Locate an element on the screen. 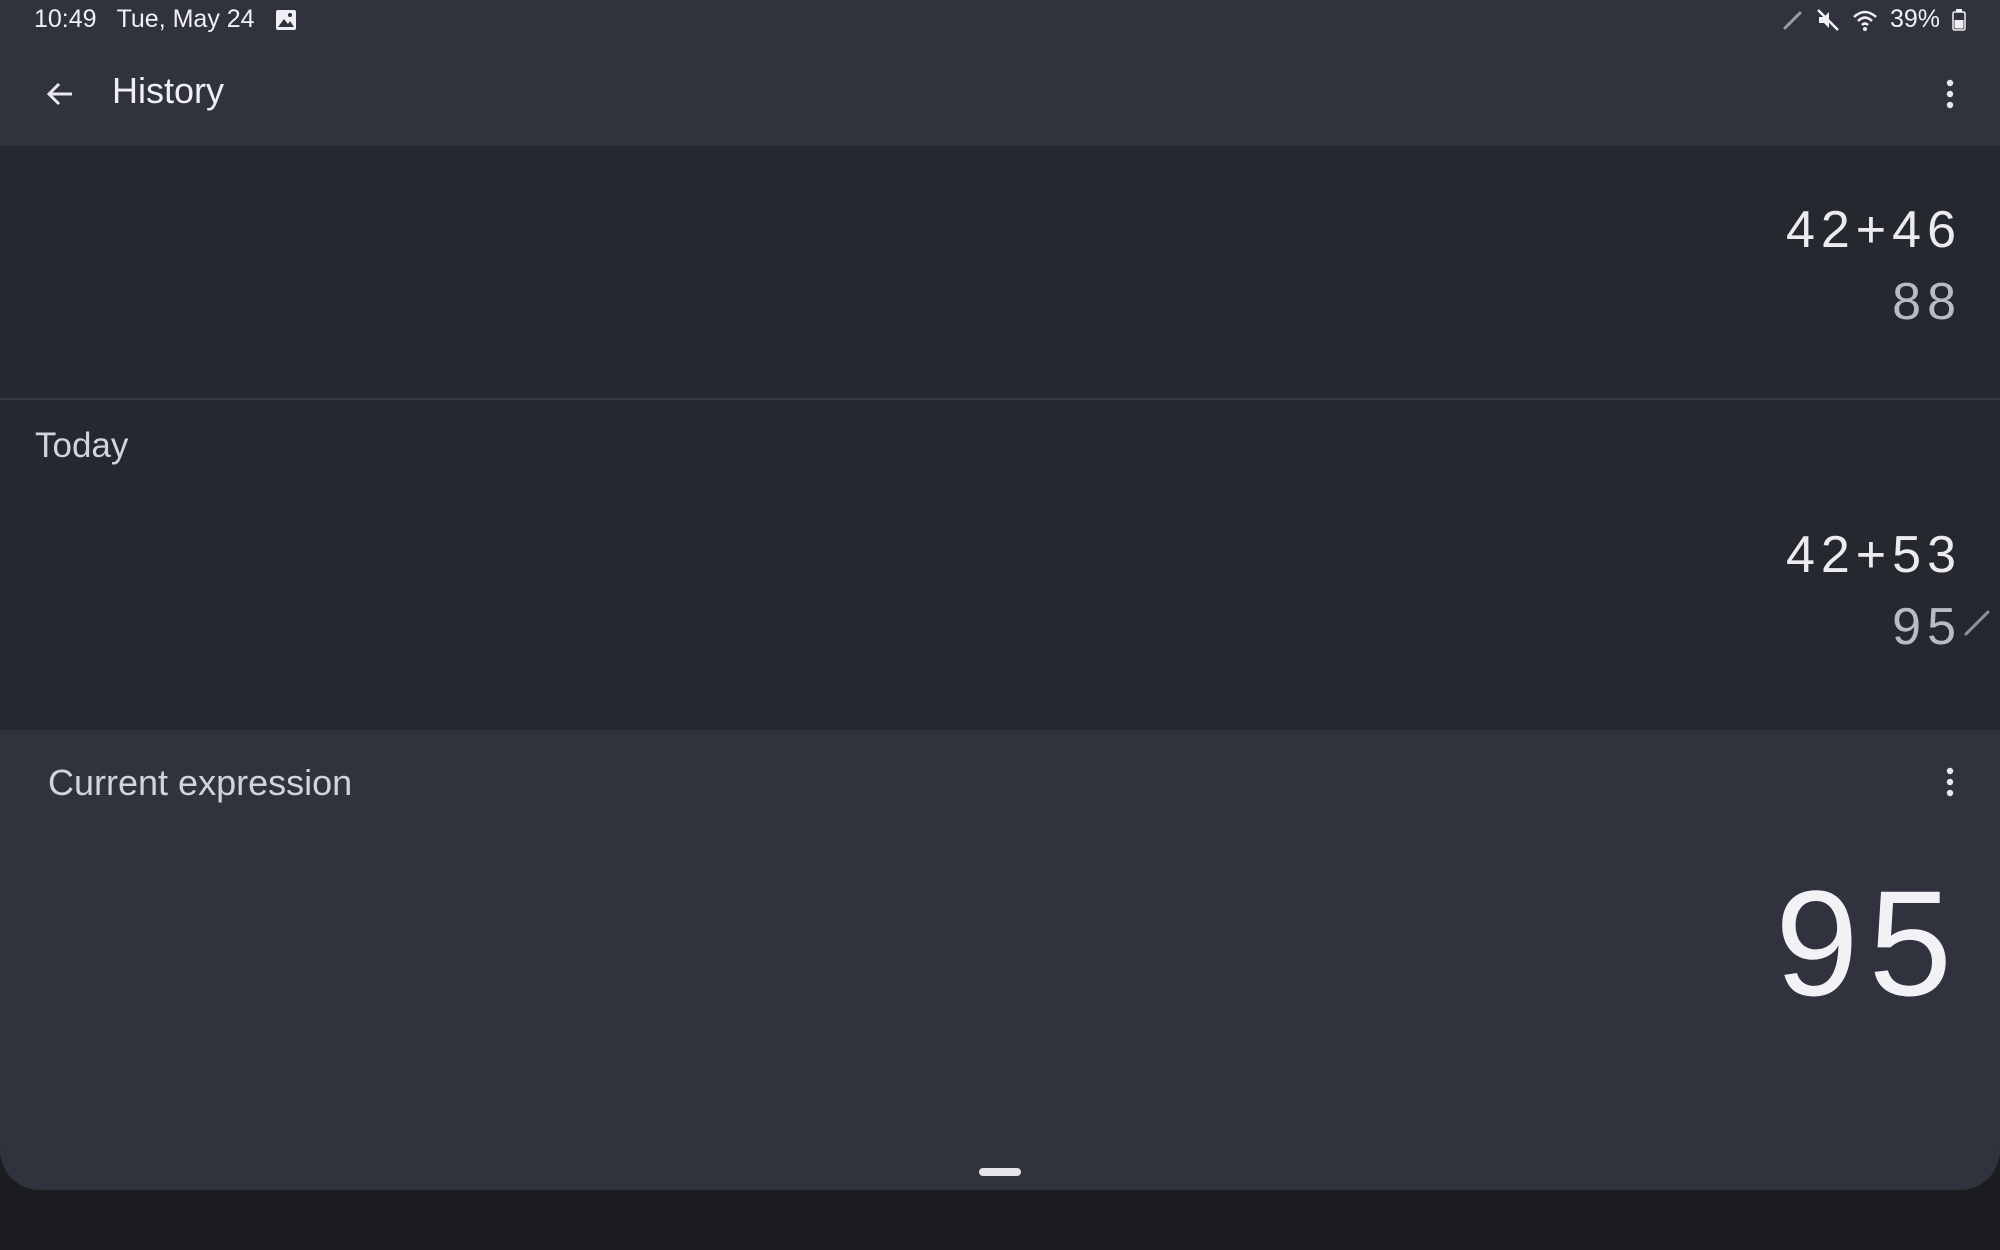 This screenshot has height=1250, width=2000. status-bar: 10:49 Tue, May 24 39% is located at coordinates (1000, 21).